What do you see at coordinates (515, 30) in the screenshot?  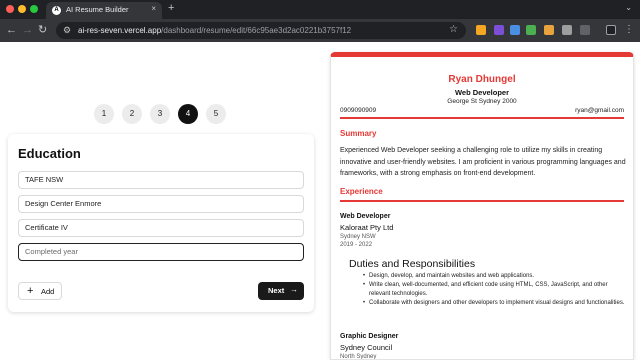 I see `extension-3-icon` at bounding box center [515, 30].